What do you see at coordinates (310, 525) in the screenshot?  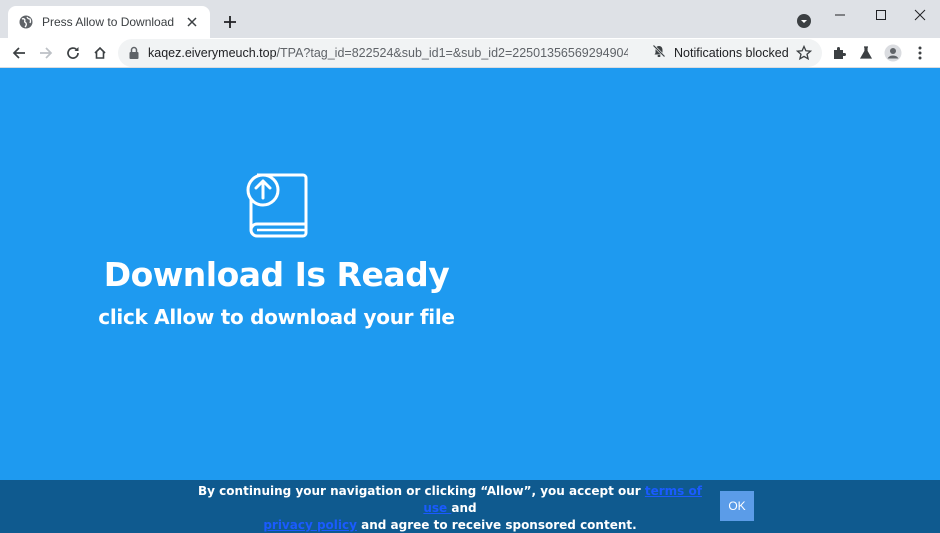 I see `privacy-policy-link: privacy policy` at bounding box center [310, 525].